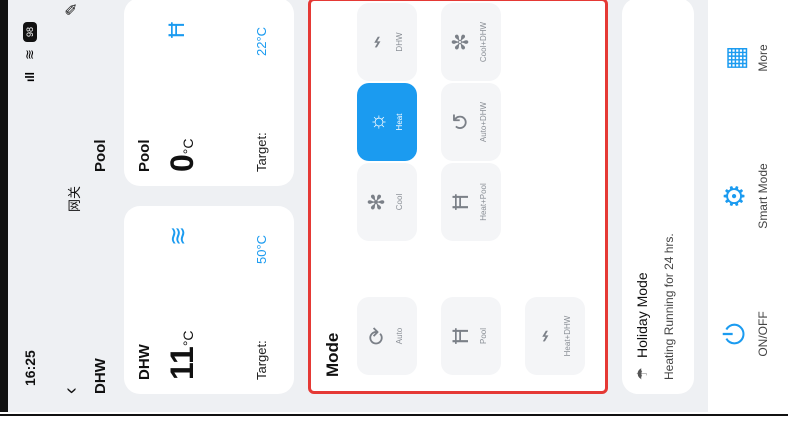 The image size is (788, 432). Describe the element at coordinates (460, 42) in the screenshot. I see `cool-dhw-icon: ✼` at that location.